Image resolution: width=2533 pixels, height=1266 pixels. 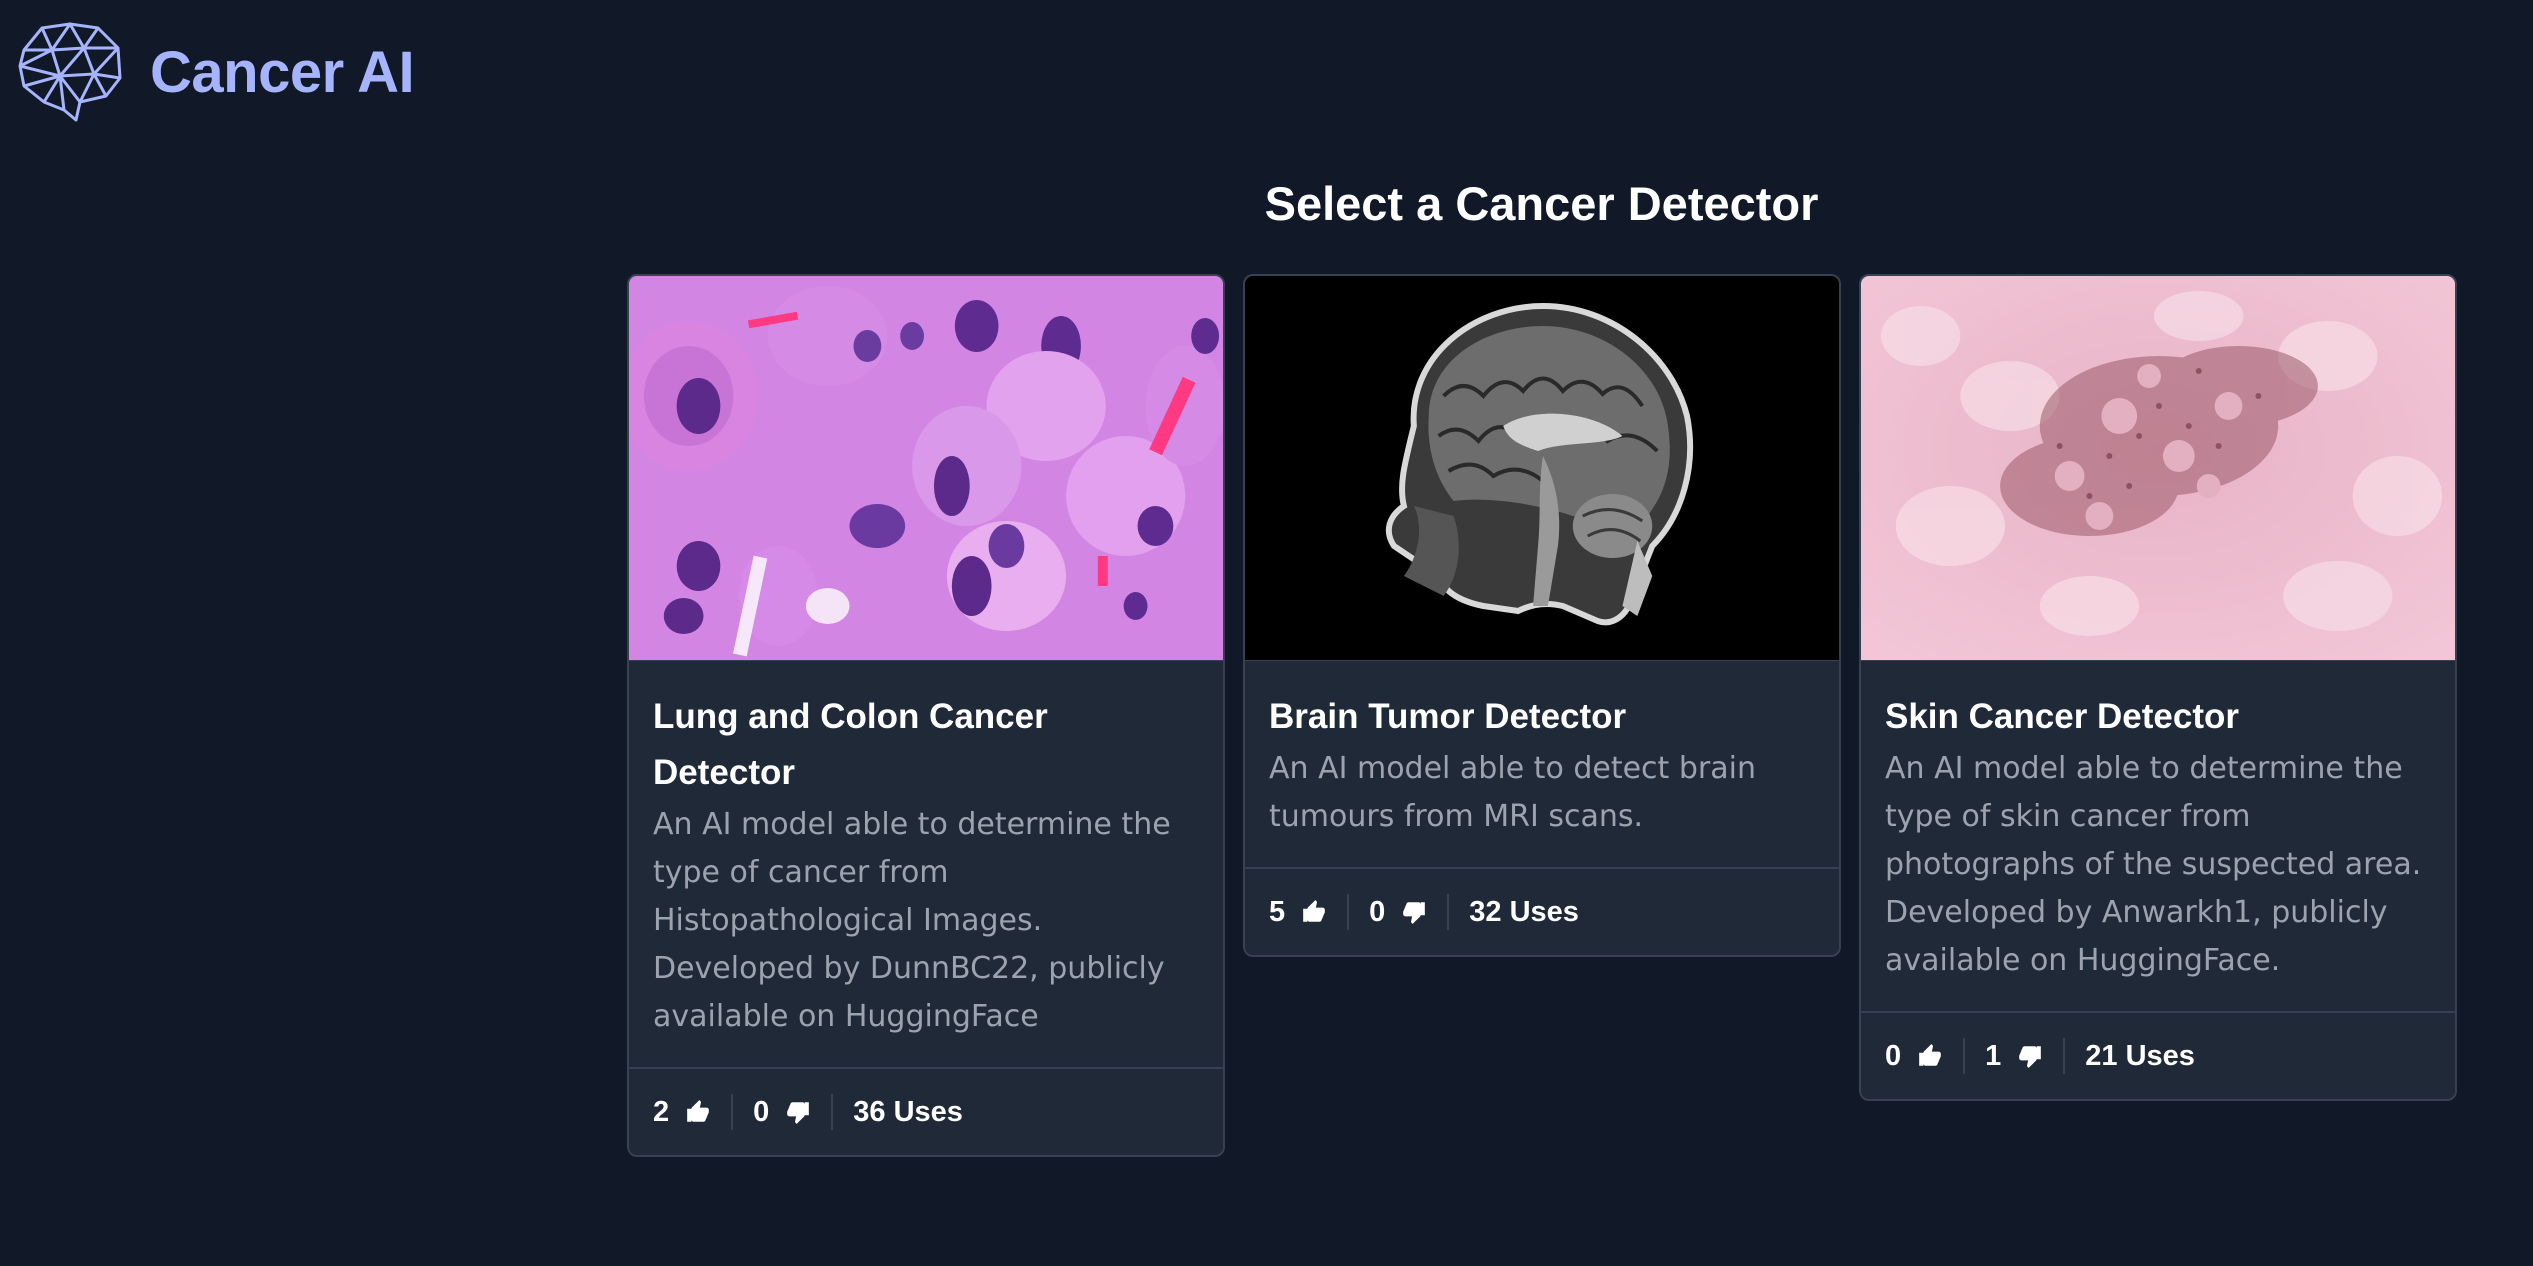 What do you see at coordinates (70, 72) in the screenshot?
I see `brain-mesh-icon` at bounding box center [70, 72].